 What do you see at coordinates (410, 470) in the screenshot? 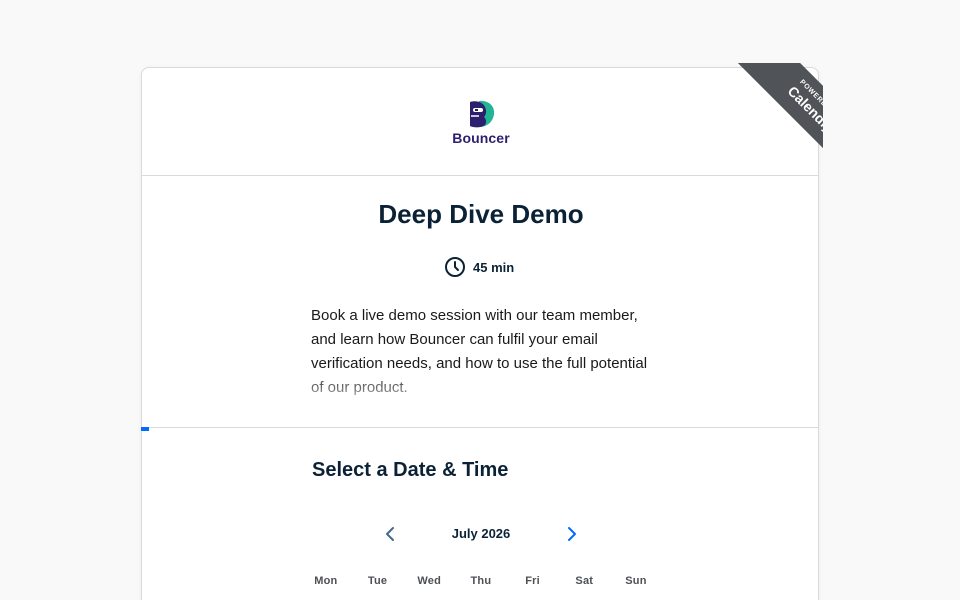
I see `select-date-title: Select a Date & Time` at bounding box center [410, 470].